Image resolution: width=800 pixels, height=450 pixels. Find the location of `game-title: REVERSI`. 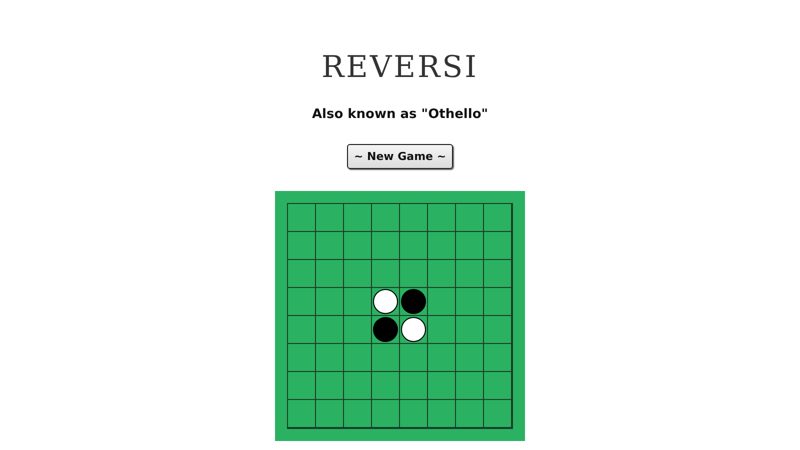

game-title: REVERSI is located at coordinates (400, 68).